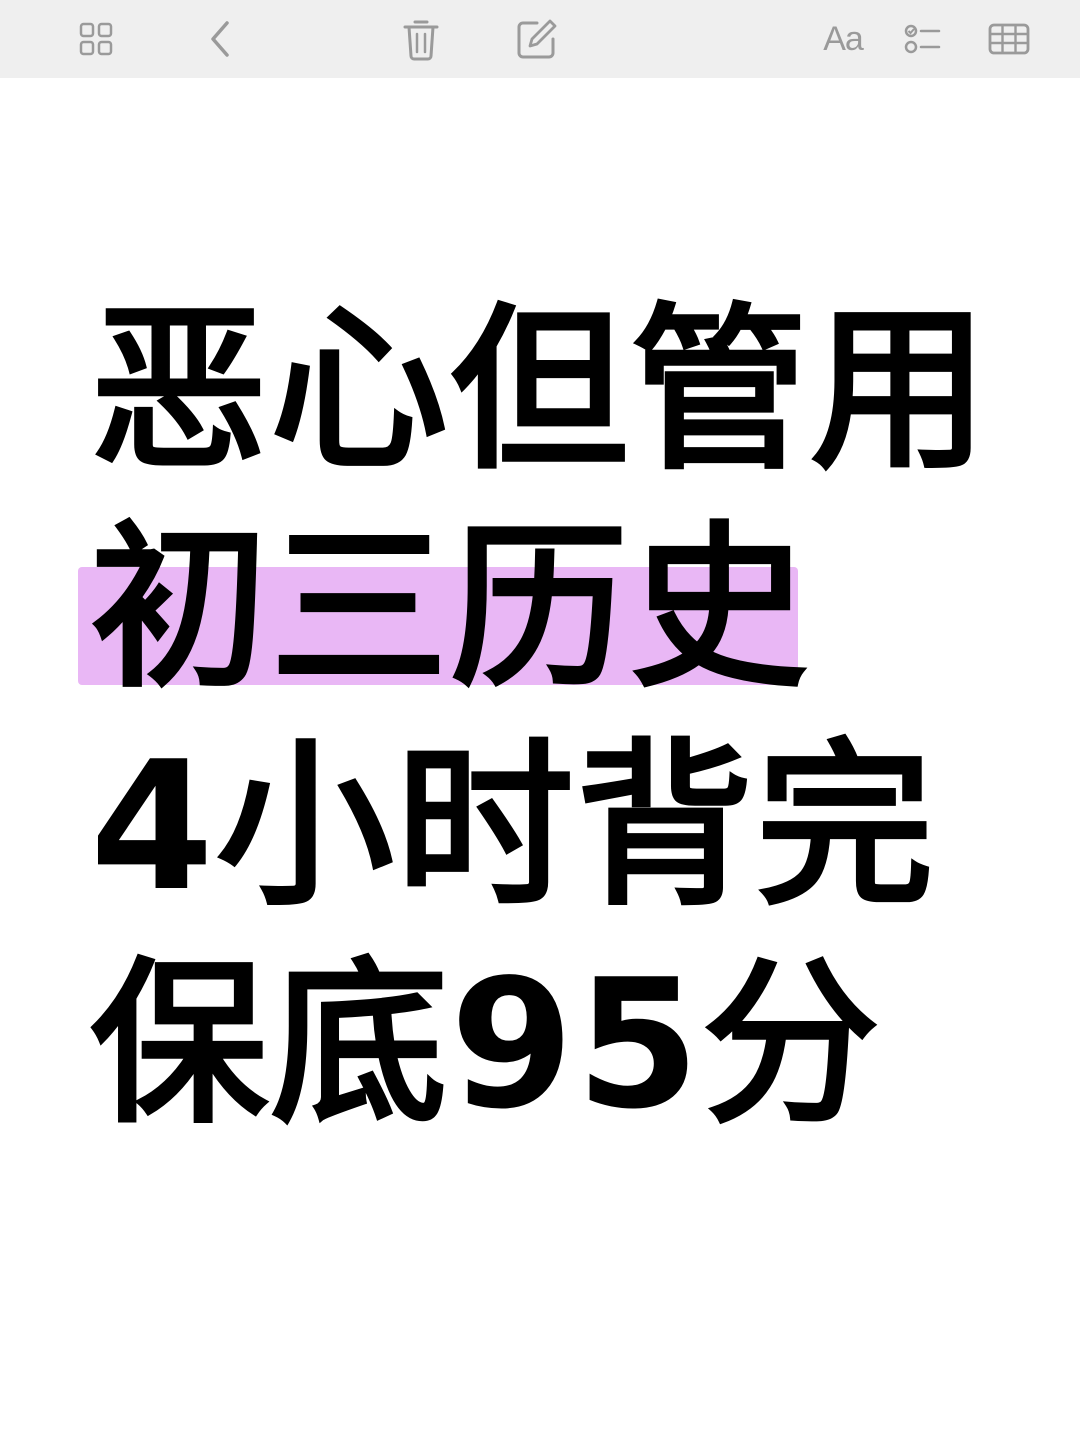  I want to click on grid-icon, so click(96, 39).